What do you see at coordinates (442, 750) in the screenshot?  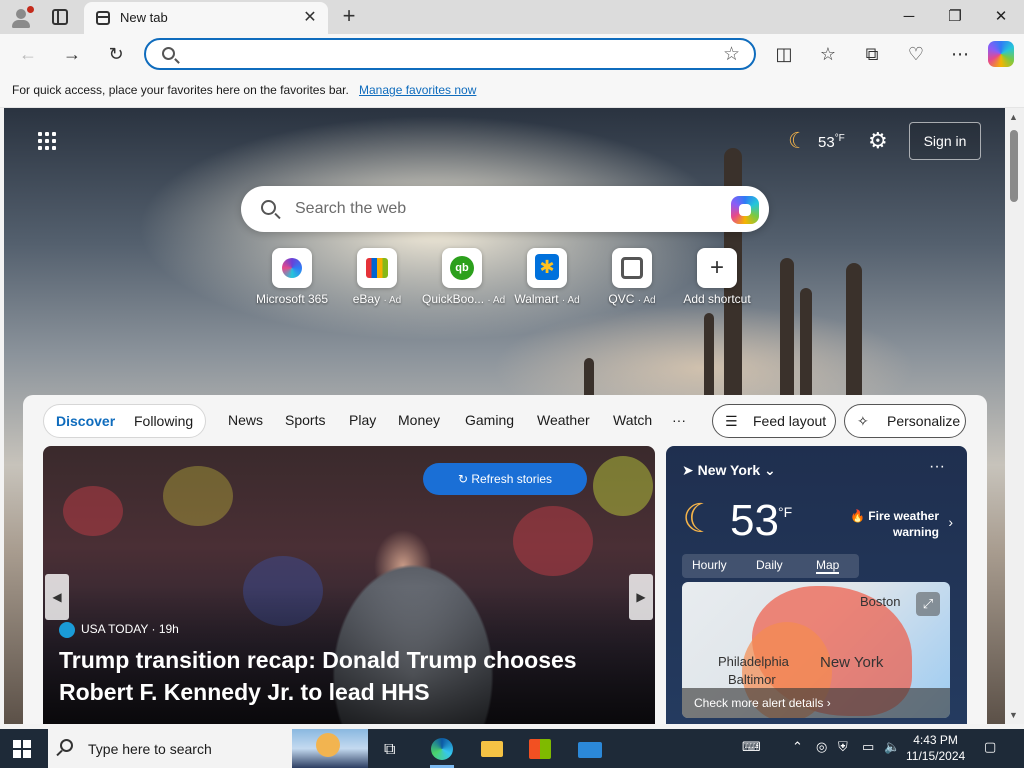 I see `edge-taskbar-icon` at bounding box center [442, 750].